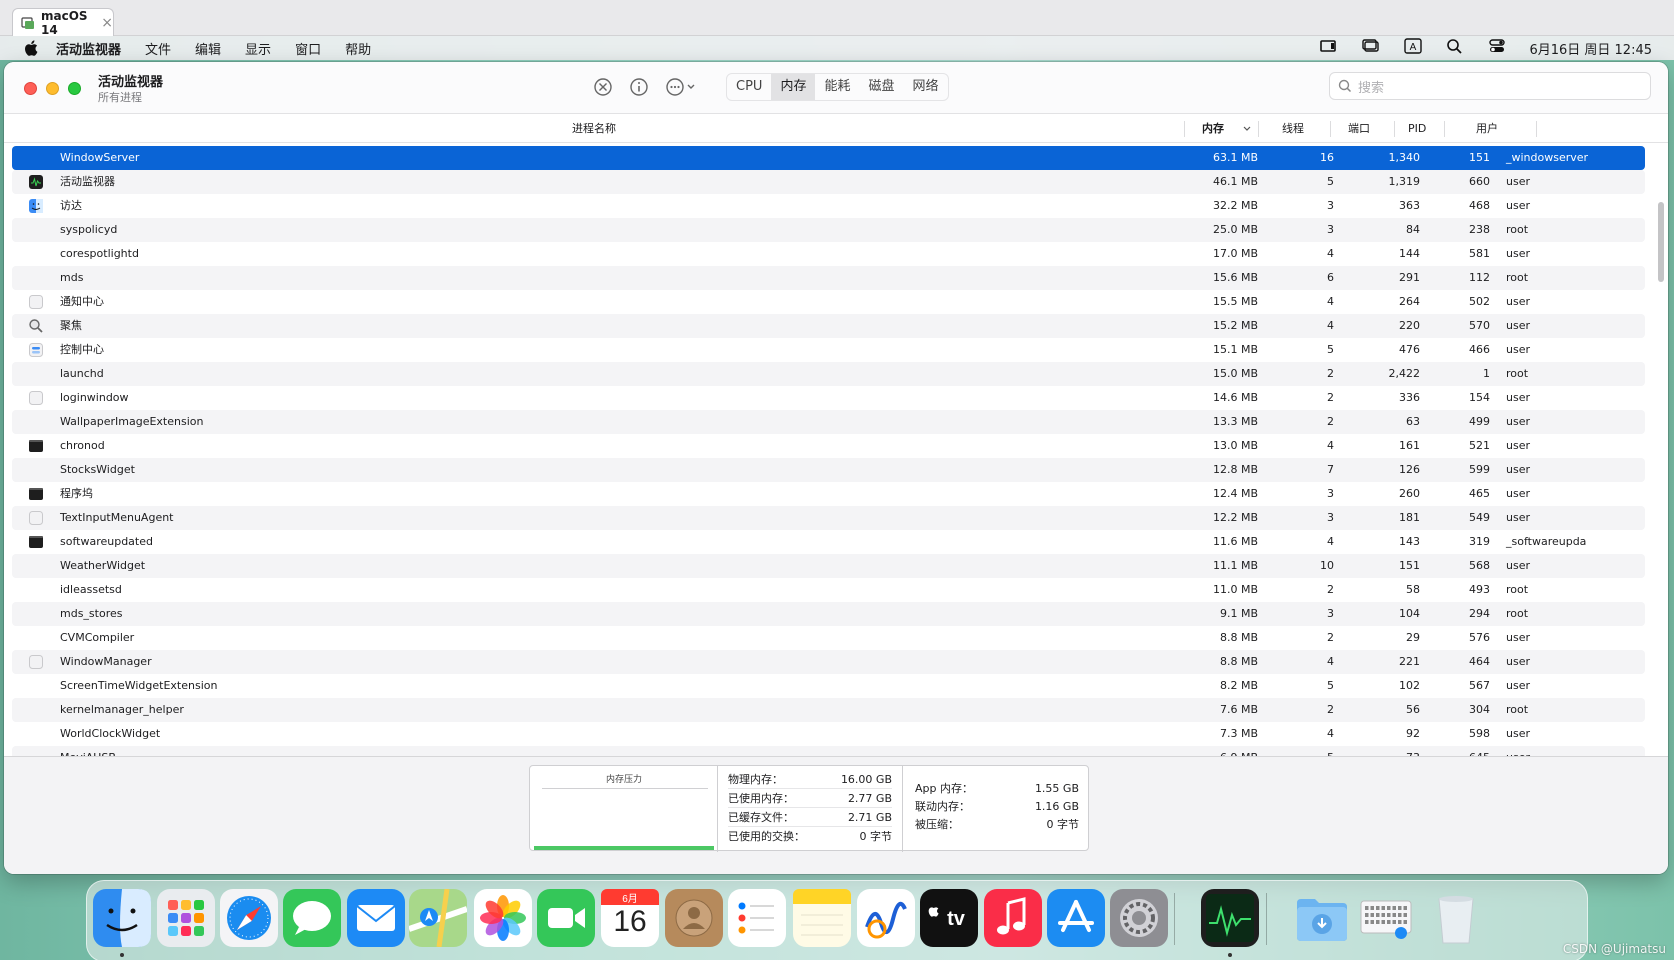  Describe the element at coordinates (793, 87) in the screenshot. I see `tab-memory: 内存` at that location.